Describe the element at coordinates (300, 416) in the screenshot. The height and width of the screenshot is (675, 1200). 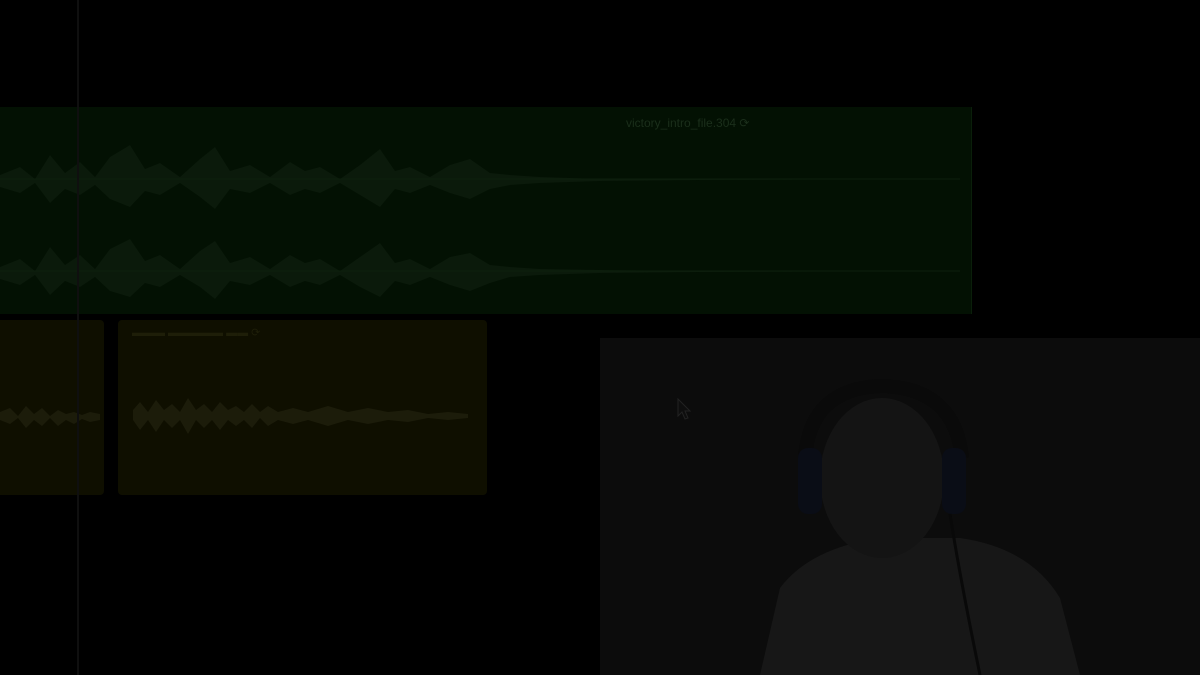
I see `voice-b-waveform` at that location.